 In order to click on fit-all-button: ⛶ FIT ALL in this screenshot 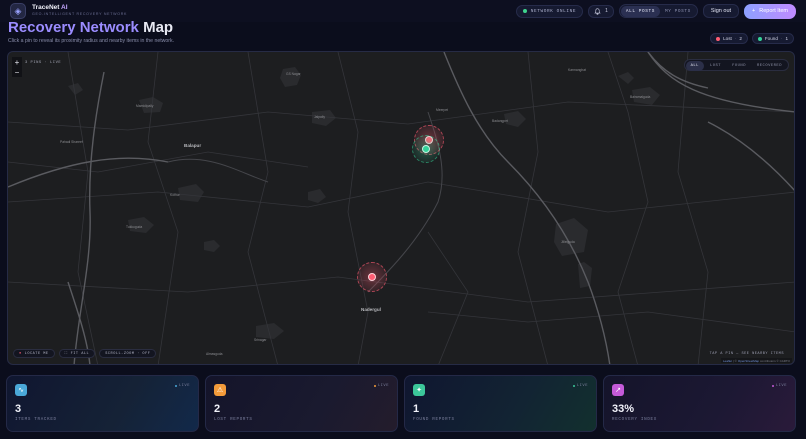, I will do `click(77, 353)`.